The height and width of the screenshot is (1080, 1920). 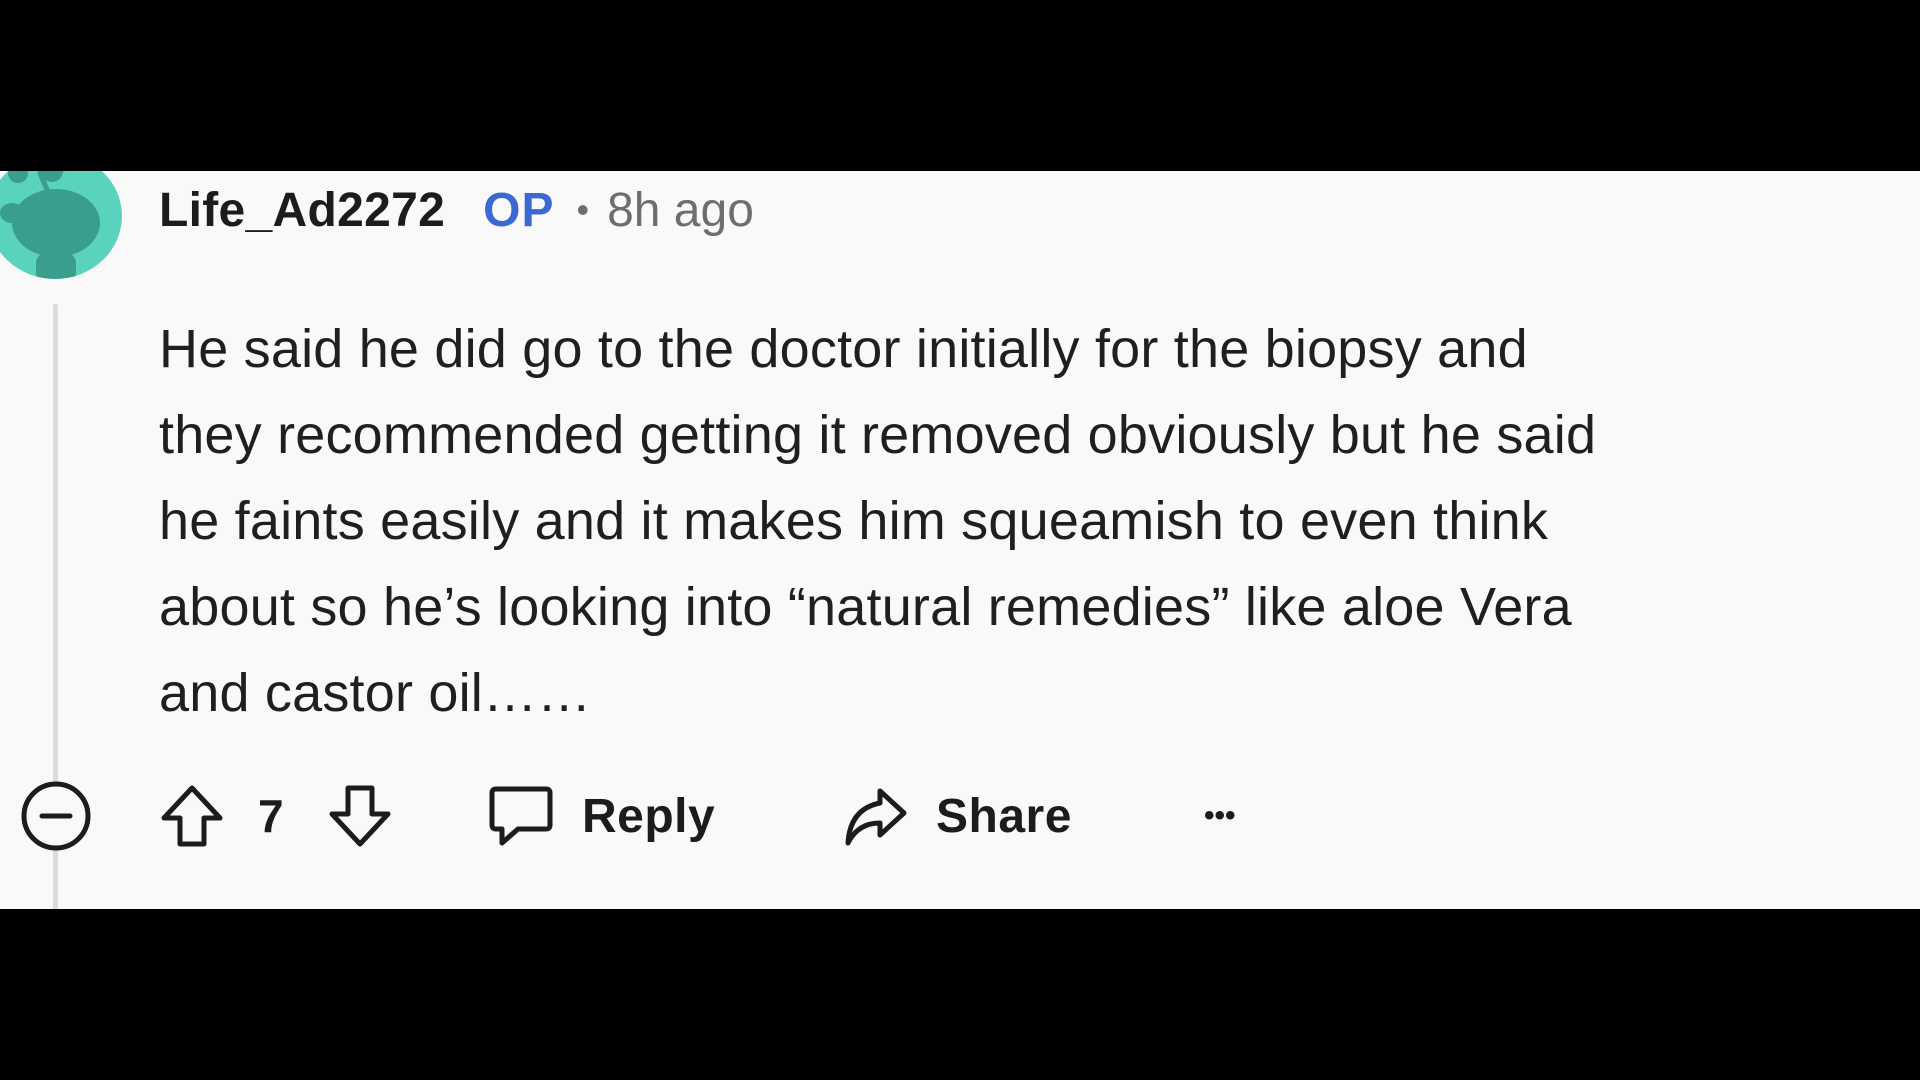 I want to click on more-icon: •••, so click(x=1220, y=815).